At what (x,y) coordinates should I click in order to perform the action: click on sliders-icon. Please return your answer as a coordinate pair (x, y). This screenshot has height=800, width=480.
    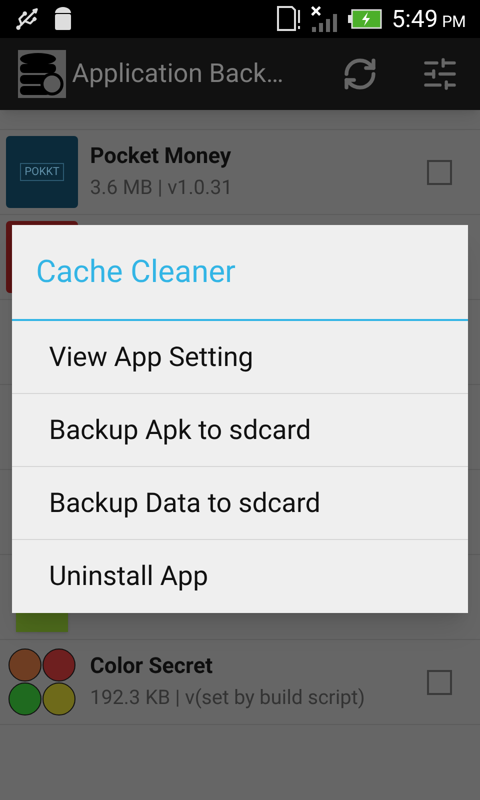
    Looking at the image, I should click on (440, 74).